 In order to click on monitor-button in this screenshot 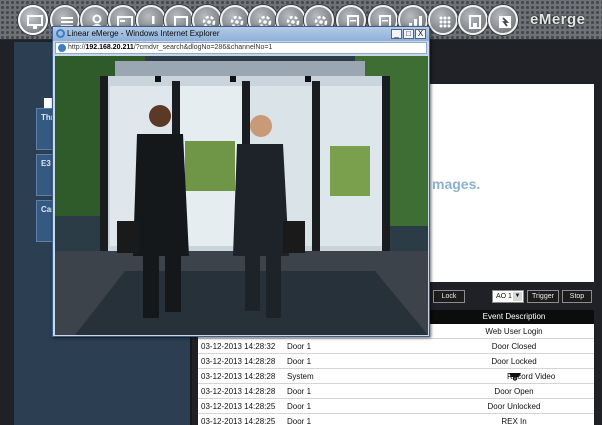, I will do `click(33, 20)`.